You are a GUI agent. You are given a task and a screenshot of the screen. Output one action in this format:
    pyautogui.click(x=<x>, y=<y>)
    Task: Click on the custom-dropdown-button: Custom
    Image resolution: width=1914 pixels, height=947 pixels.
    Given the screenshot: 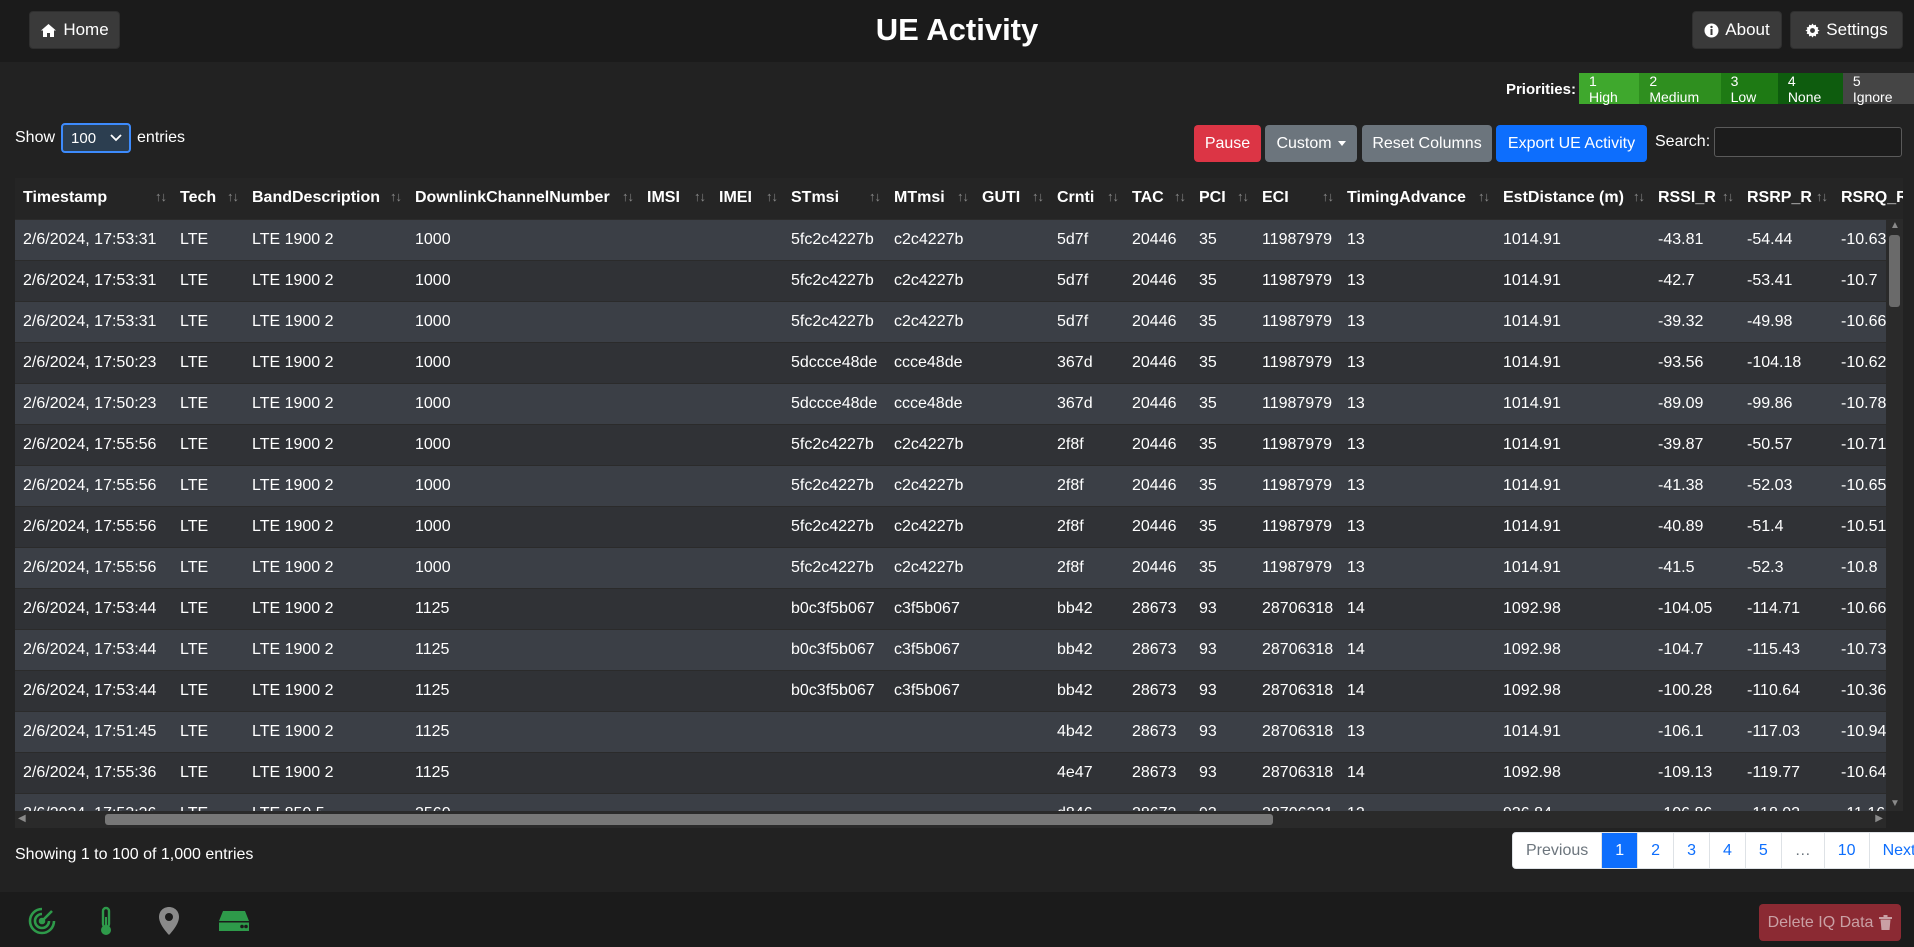 What is the action you would take?
    pyautogui.click(x=1311, y=143)
    